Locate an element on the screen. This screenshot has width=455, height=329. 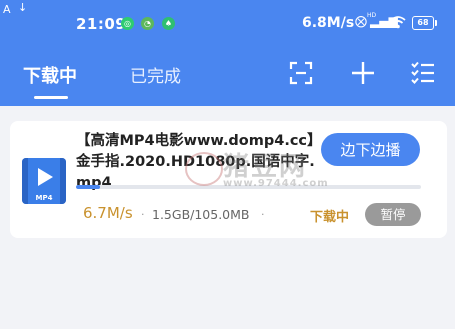
play-icon is located at coordinates (45, 177).